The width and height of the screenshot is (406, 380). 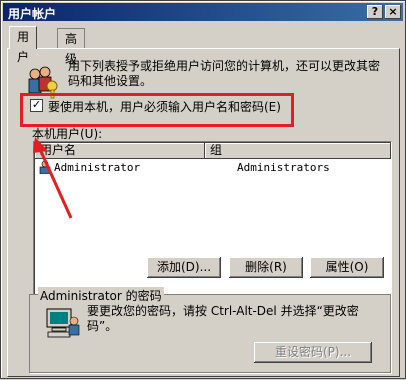 I want to click on table-row: Administrator Administrators, so click(x=212, y=167).